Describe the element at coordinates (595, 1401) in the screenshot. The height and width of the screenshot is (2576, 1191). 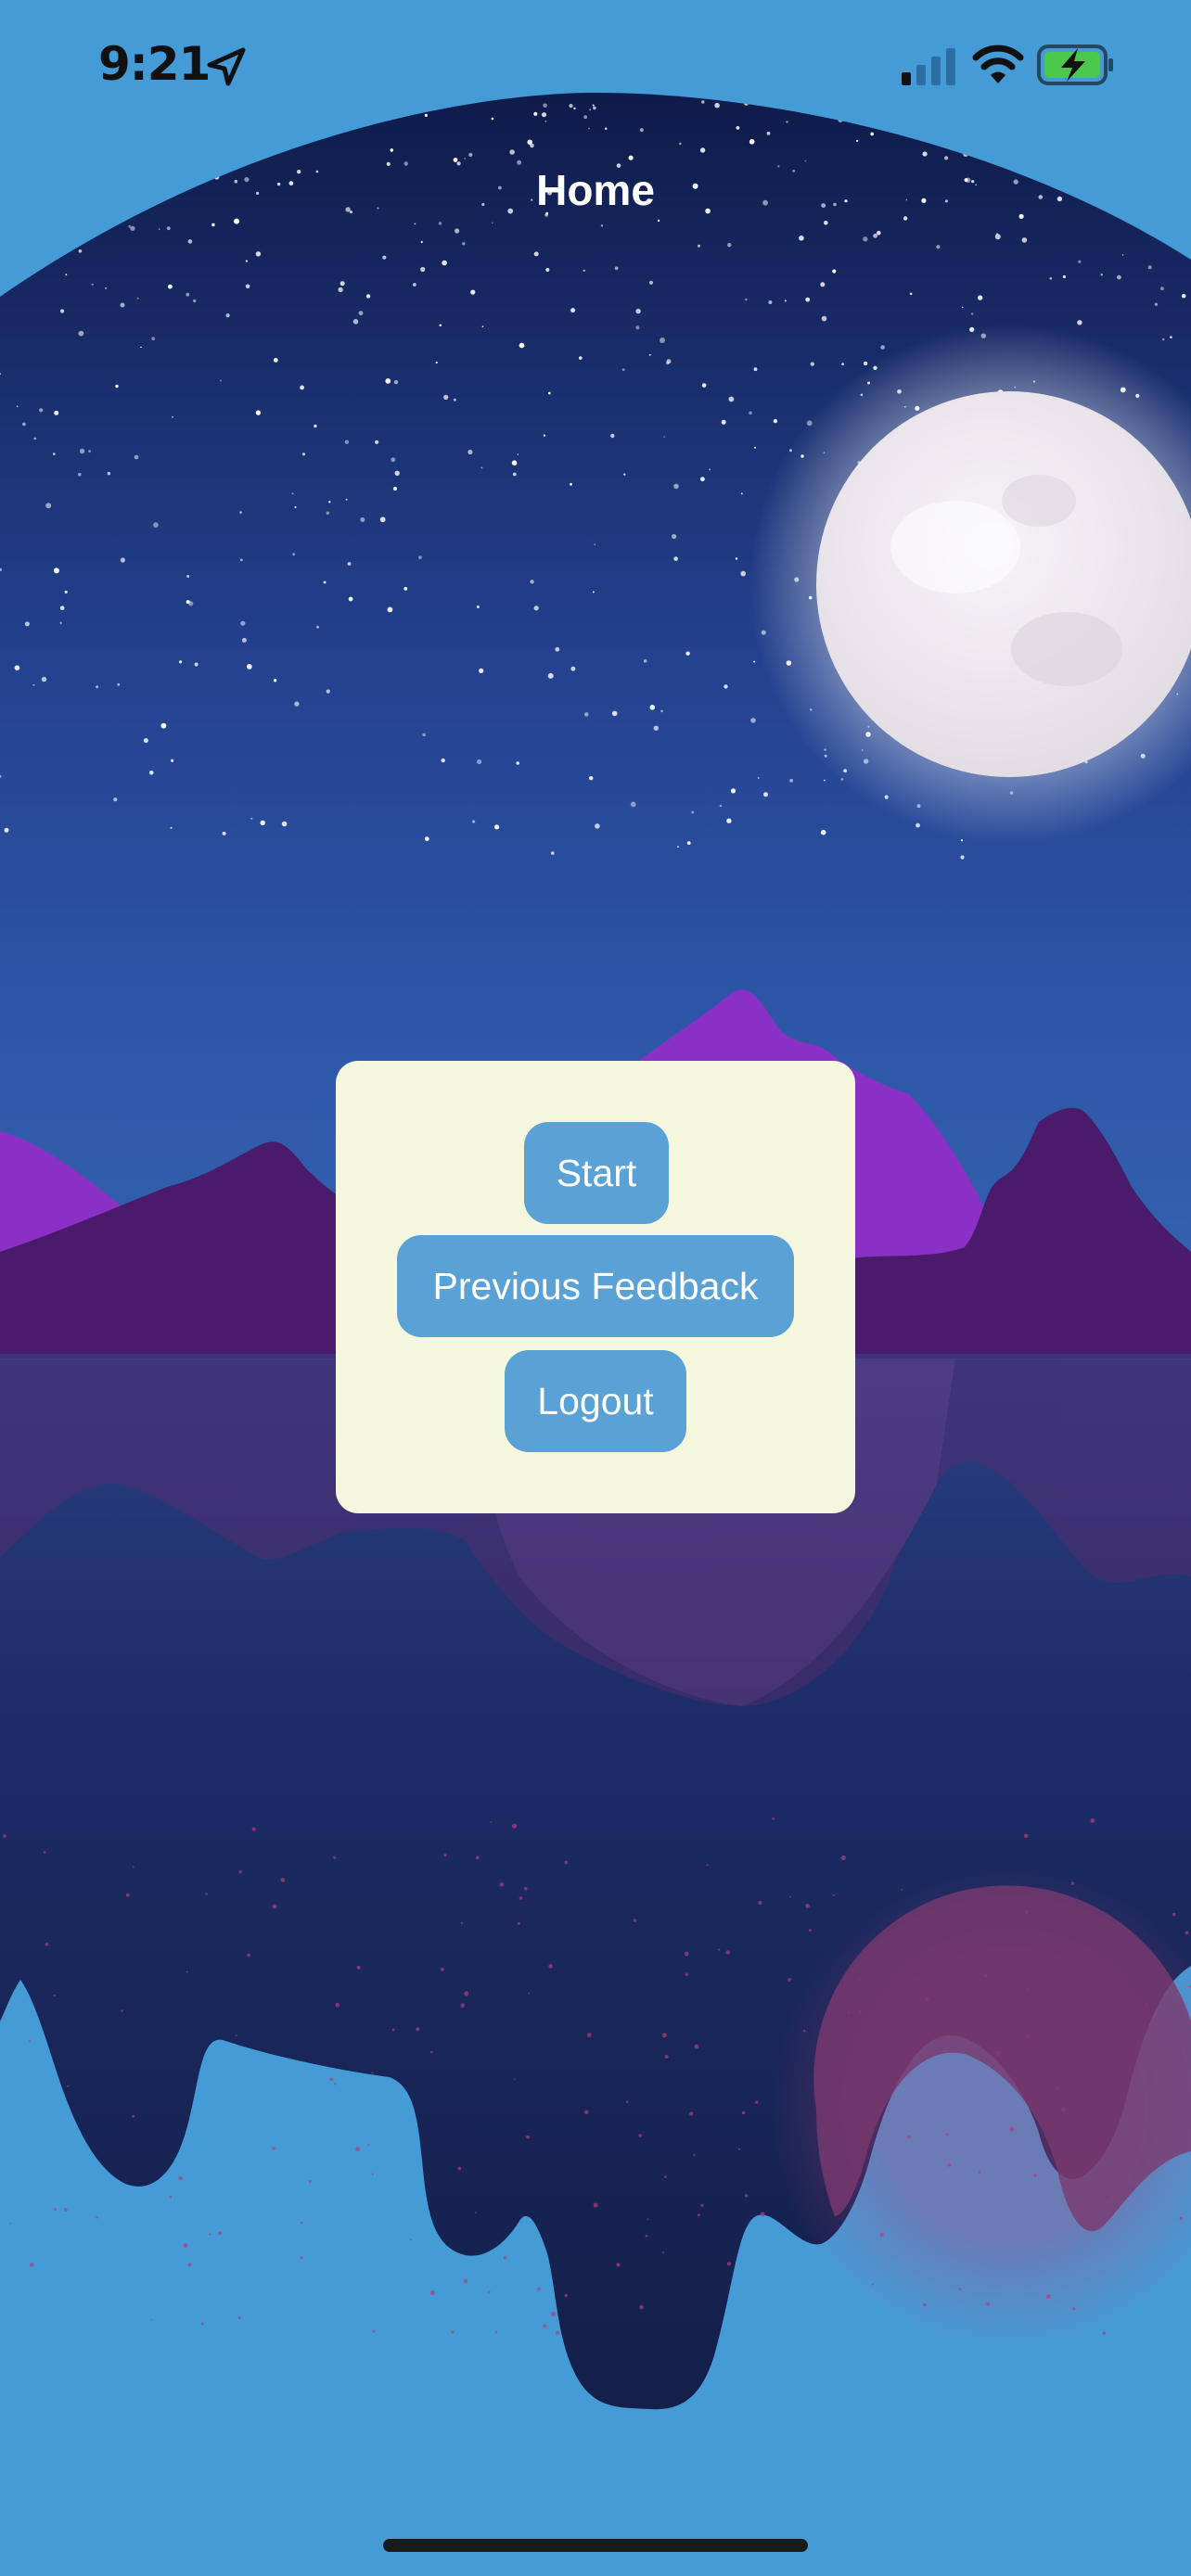
I see `logout-button: Logout` at that location.